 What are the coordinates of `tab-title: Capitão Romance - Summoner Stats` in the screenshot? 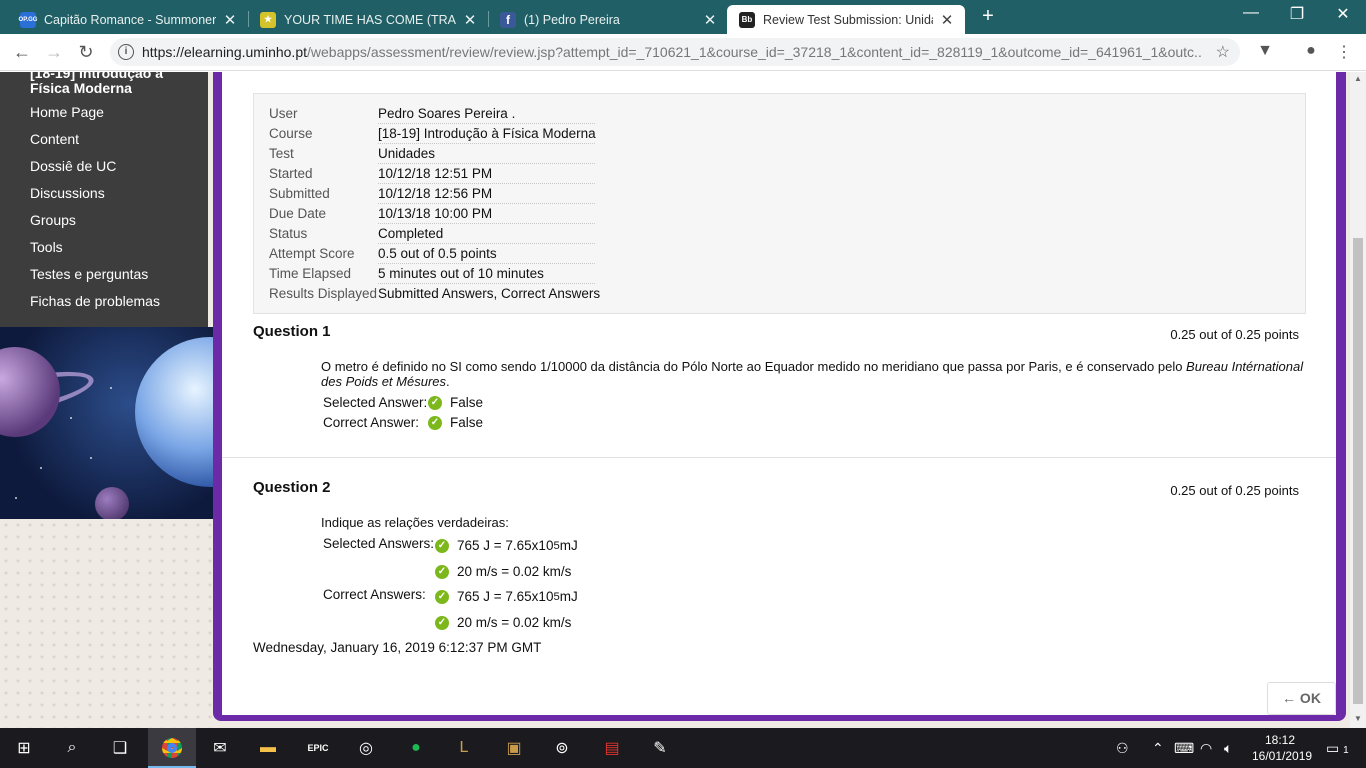 It's located at (130, 19).